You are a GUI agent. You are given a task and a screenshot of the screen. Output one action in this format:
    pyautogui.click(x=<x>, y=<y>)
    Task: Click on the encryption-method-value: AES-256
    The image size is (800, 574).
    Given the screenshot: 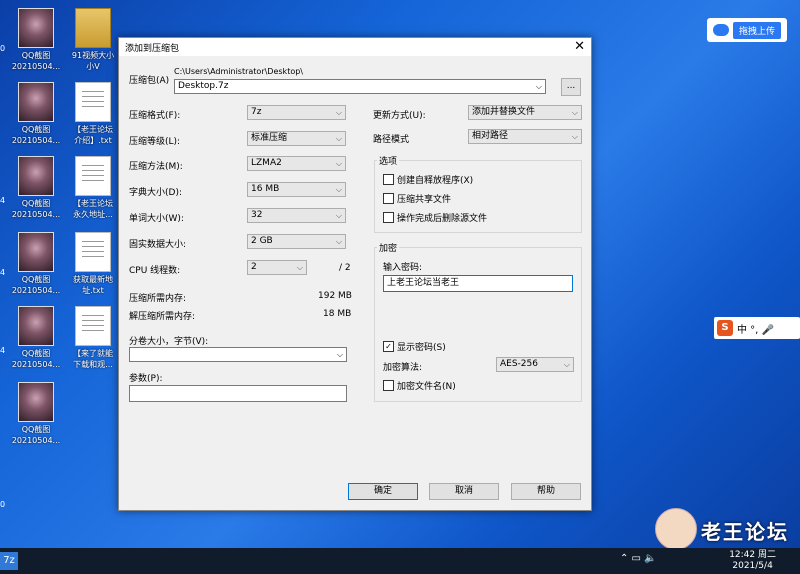 What is the action you would take?
    pyautogui.click(x=519, y=364)
    